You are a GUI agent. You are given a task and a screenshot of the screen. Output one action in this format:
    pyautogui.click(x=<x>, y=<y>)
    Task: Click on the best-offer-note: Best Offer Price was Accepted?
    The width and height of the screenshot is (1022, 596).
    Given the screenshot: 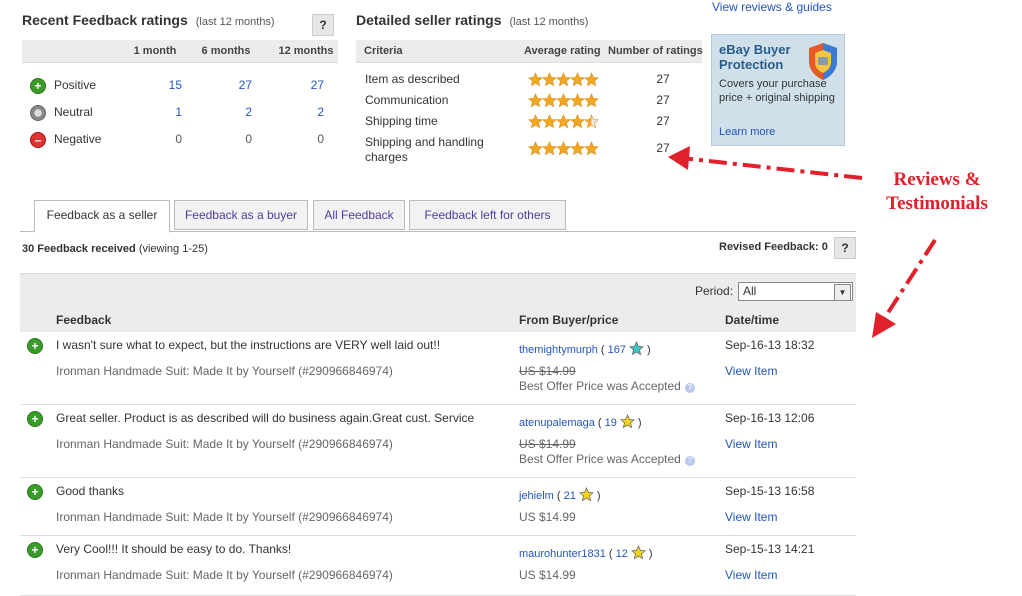 What is the action you would take?
    pyautogui.click(x=607, y=459)
    